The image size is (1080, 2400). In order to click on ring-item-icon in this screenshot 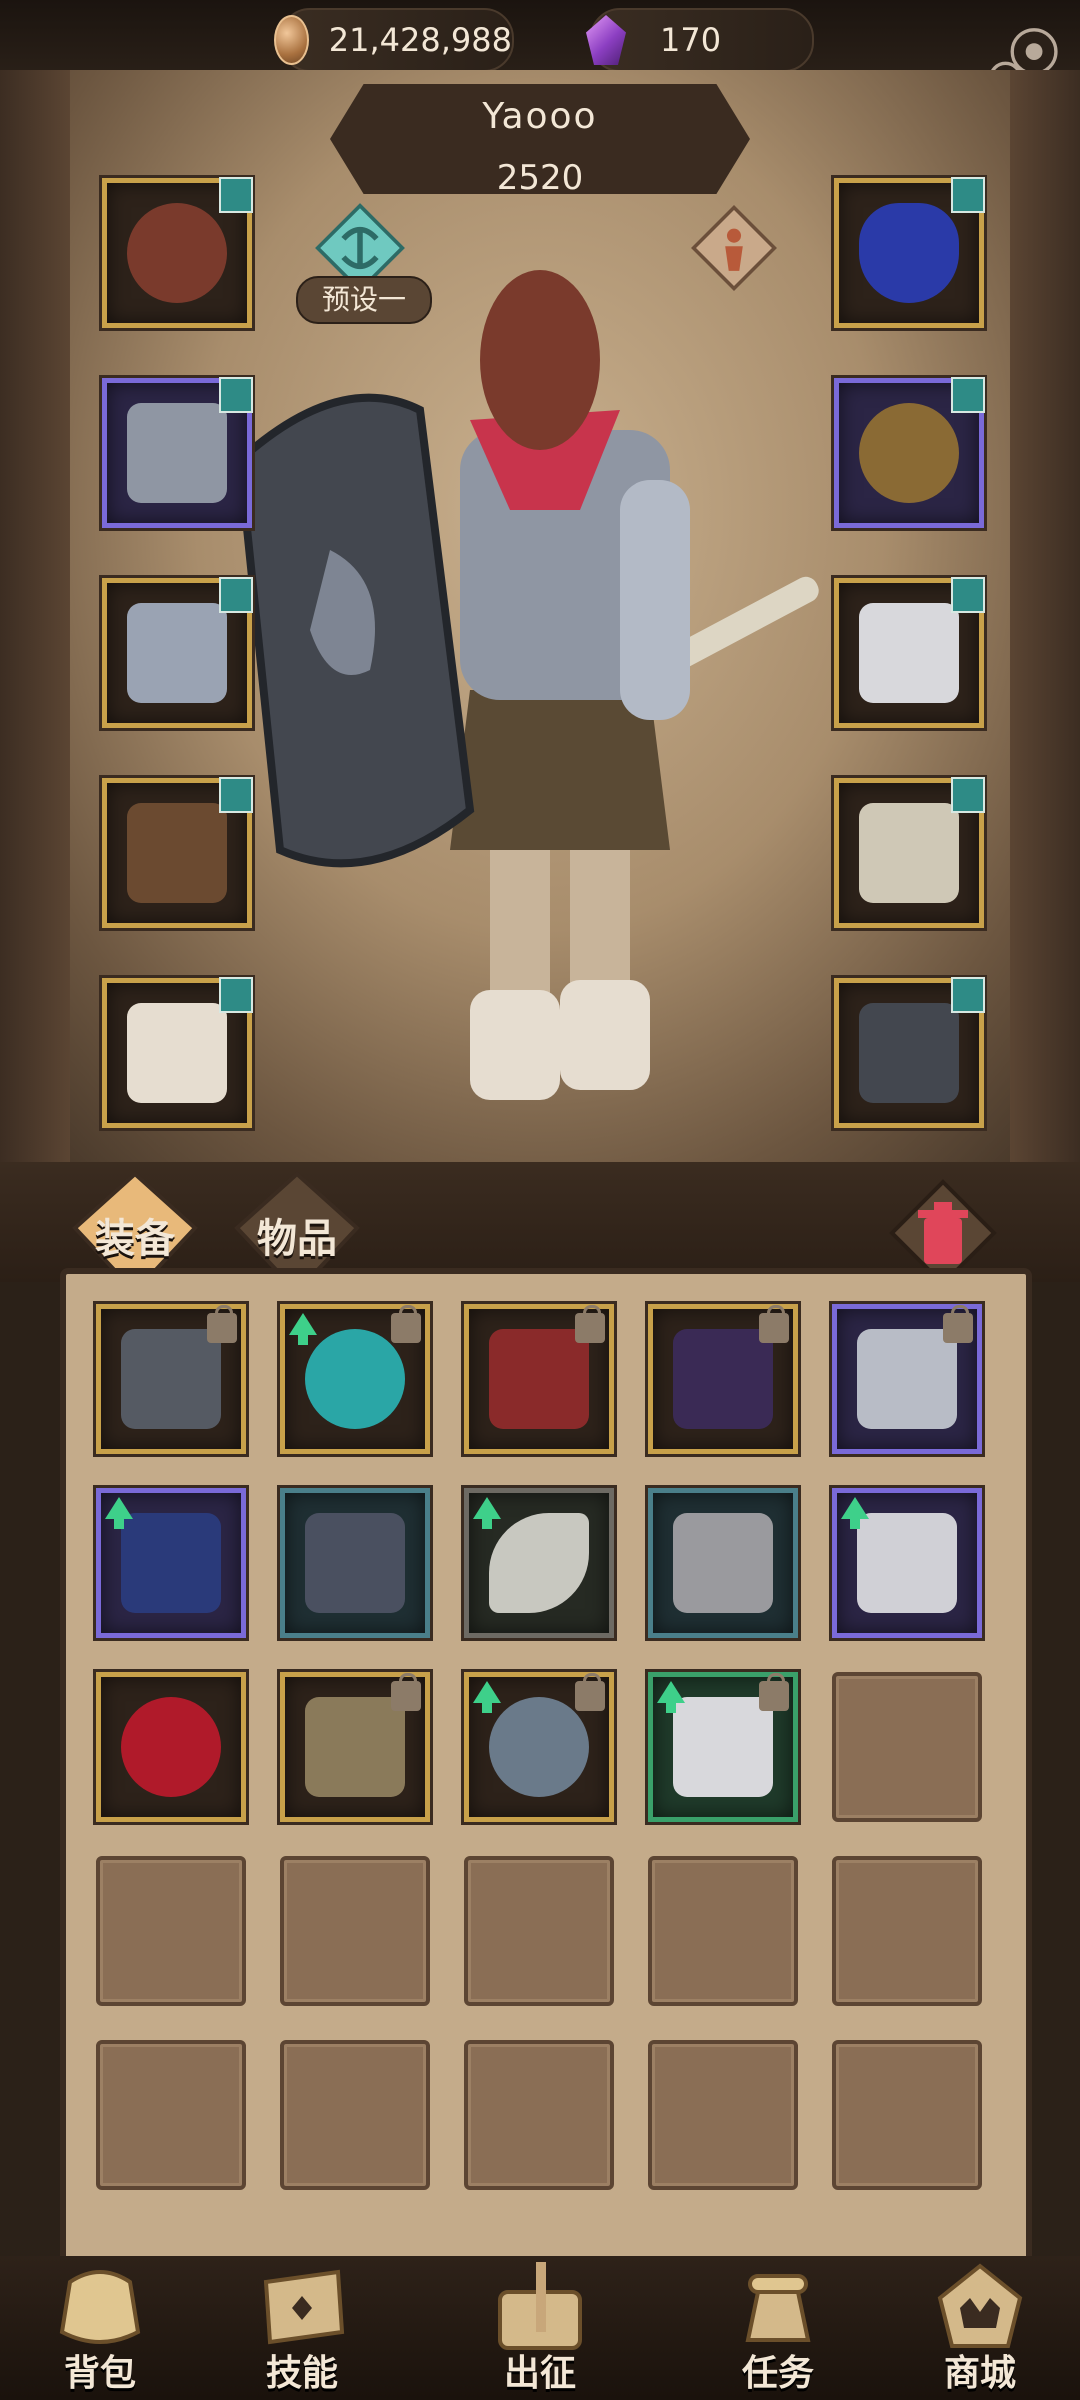, I will do `click(909, 453)`.